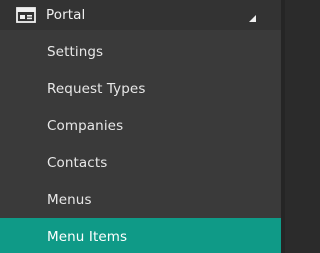  What do you see at coordinates (283, 126) in the screenshot?
I see `sidebar-edge` at bounding box center [283, 126].